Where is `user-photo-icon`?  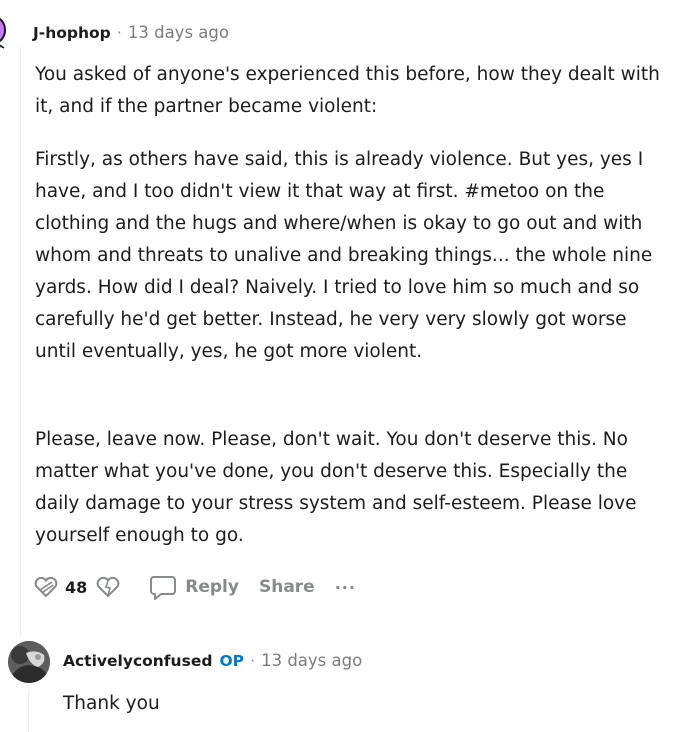 user-photo-icon is located at coordinates (29, 662).